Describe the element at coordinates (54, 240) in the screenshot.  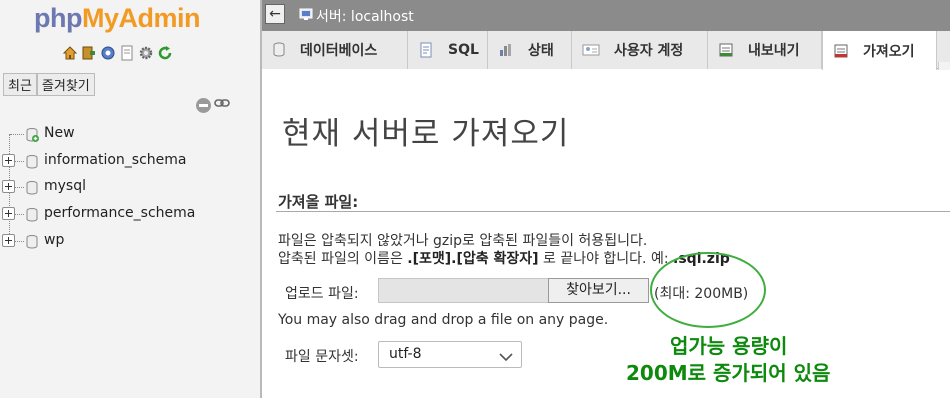
I see `tree-item-label: wp` at that location.